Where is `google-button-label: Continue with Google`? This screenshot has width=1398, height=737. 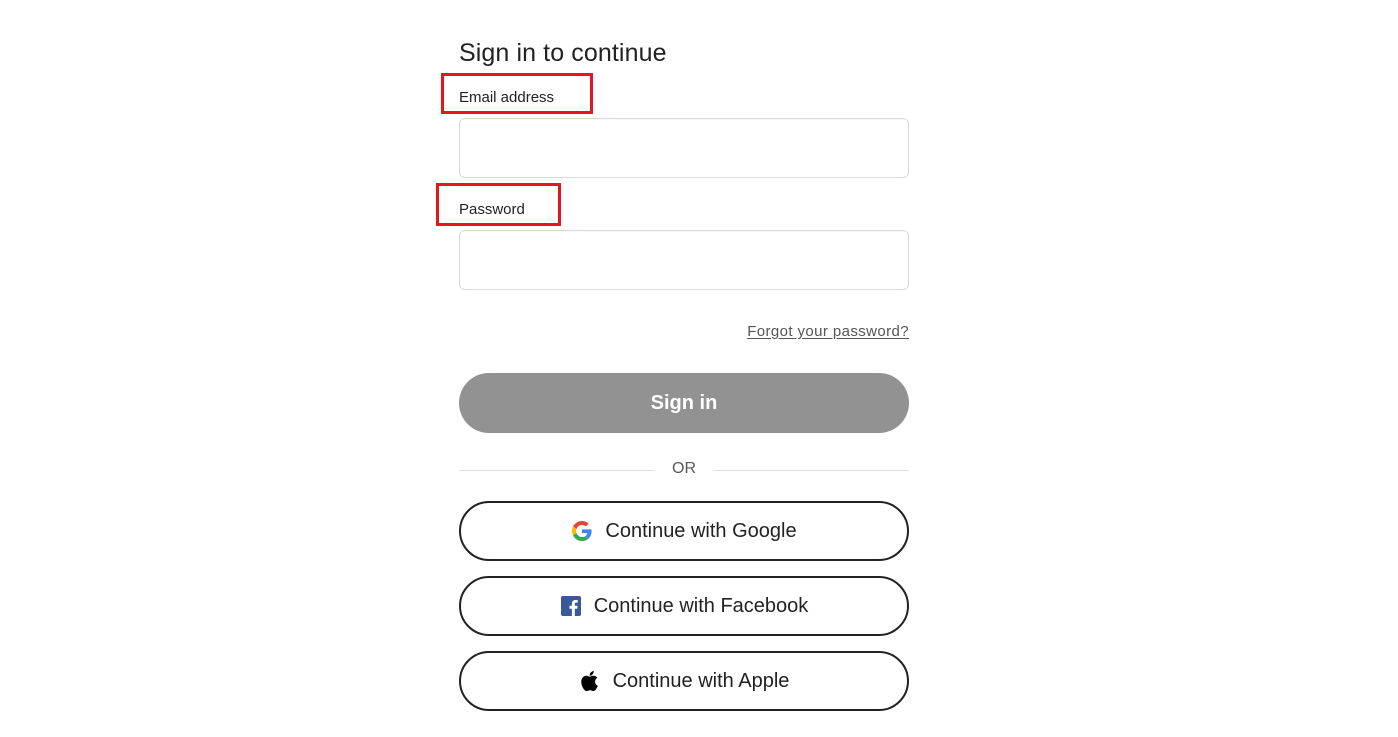 google-button-label: Continue with Google is located at coordinates (701, 530).